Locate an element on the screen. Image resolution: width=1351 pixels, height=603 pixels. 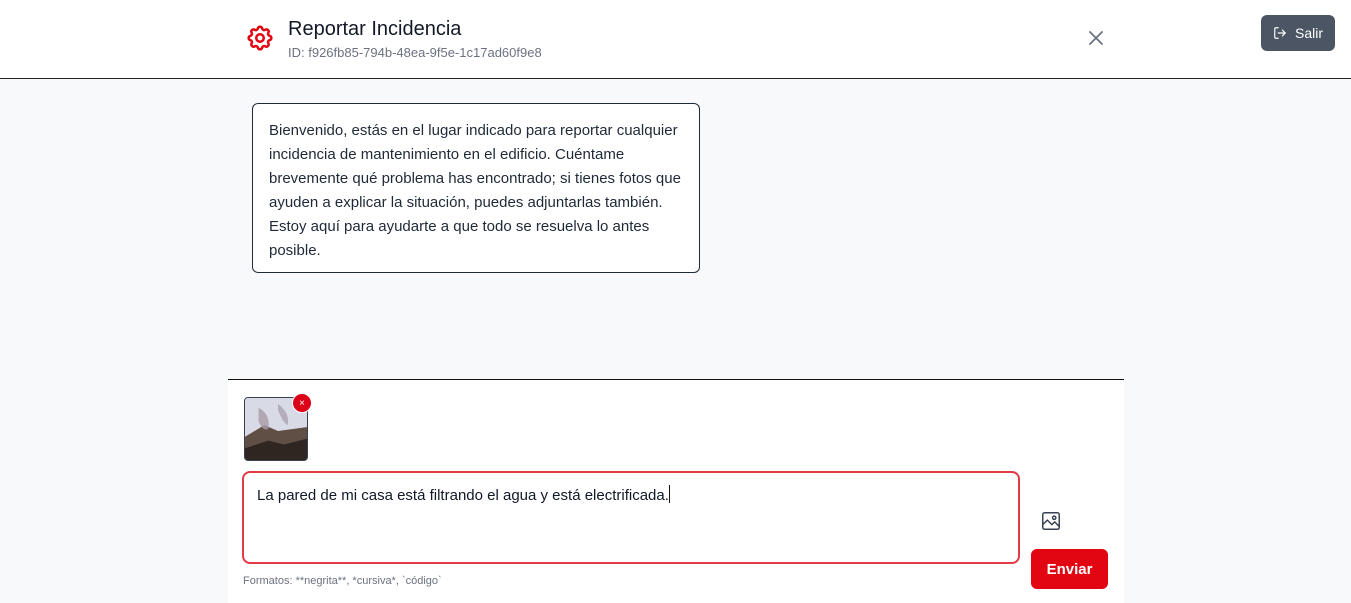
logout-button: Salir is located at coordinates (1298, 33).